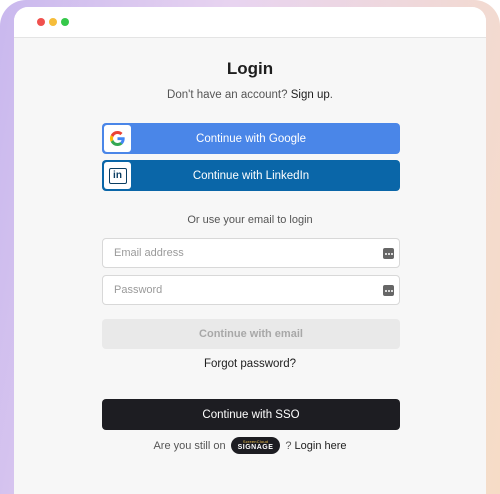 The width and height of the screenshot is (500, 494). I want to click on maximize-window-button, so click(65, 22).